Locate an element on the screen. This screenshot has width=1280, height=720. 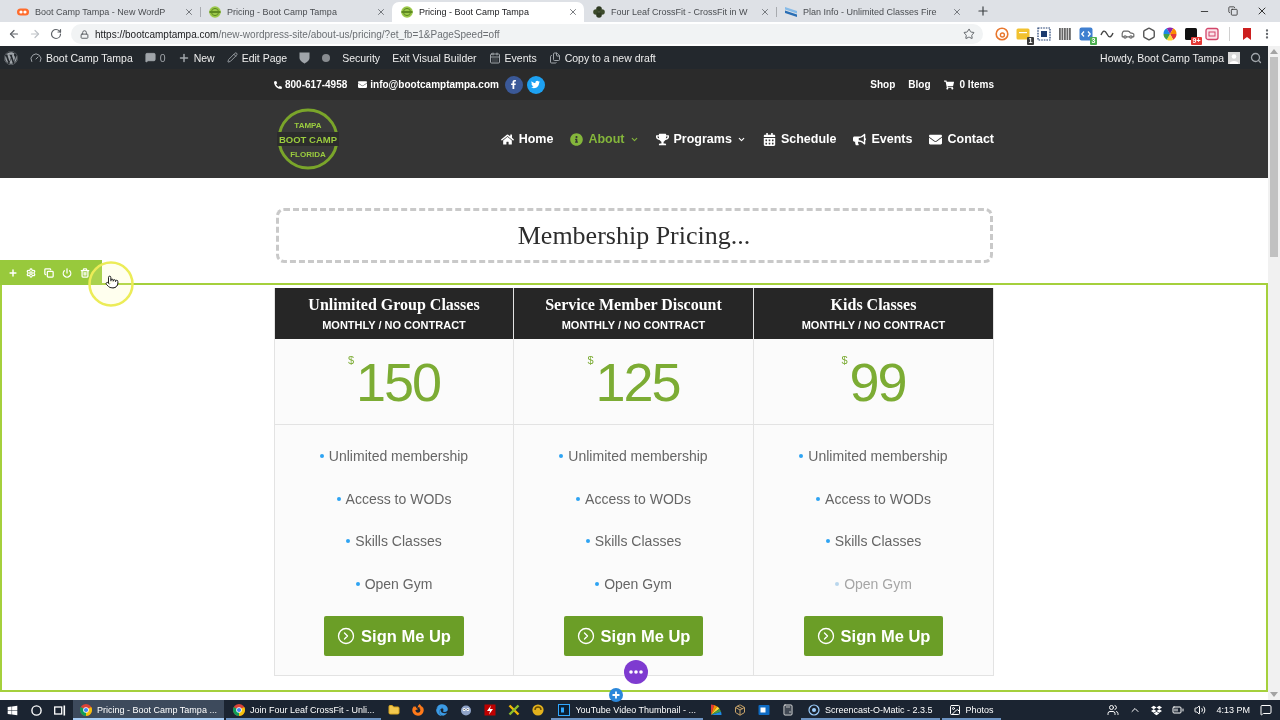
home-icon is located at coordinates (507, 139).